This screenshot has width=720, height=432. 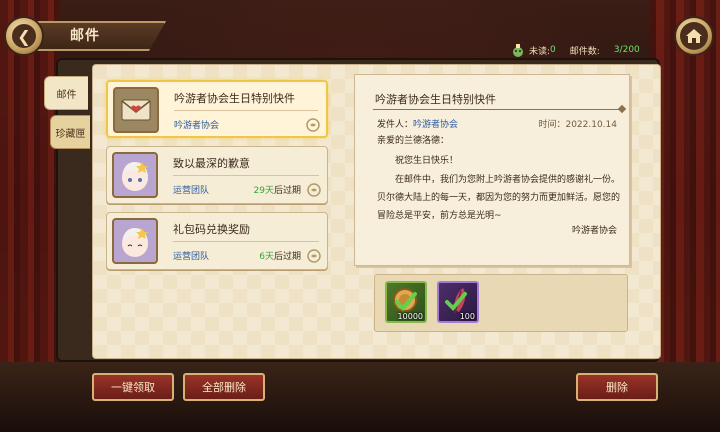 I want to click on mail-expiry: 6天后过期, so click(x=280, y=255).